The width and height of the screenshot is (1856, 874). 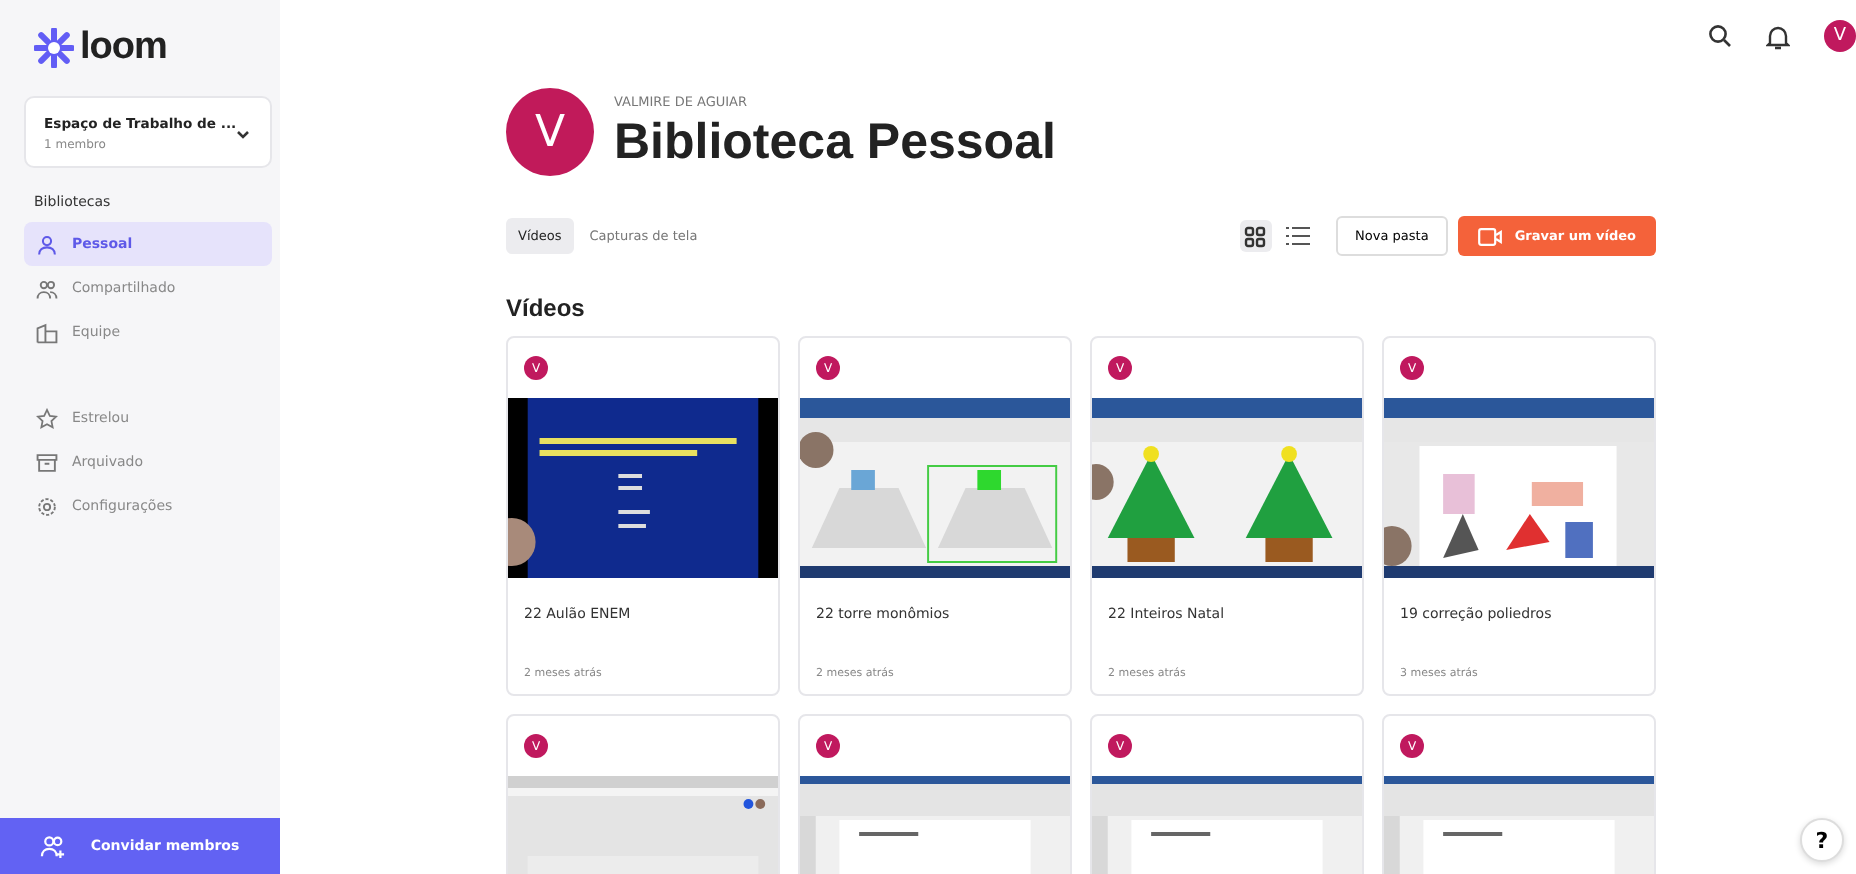 What do you see at coordinates (54, 48) in the screenshot?
I see `logo-icon` at bounding box center [54, 48].